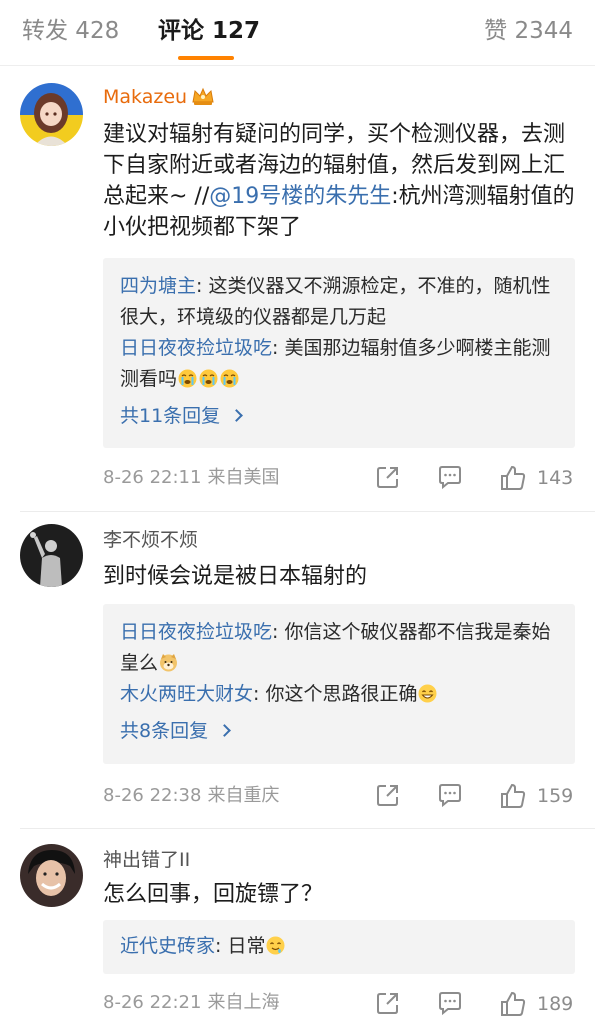  I want to click on comment-tabs-bar: 转发 428 评论 127 赞 2344, so click(297, 33).